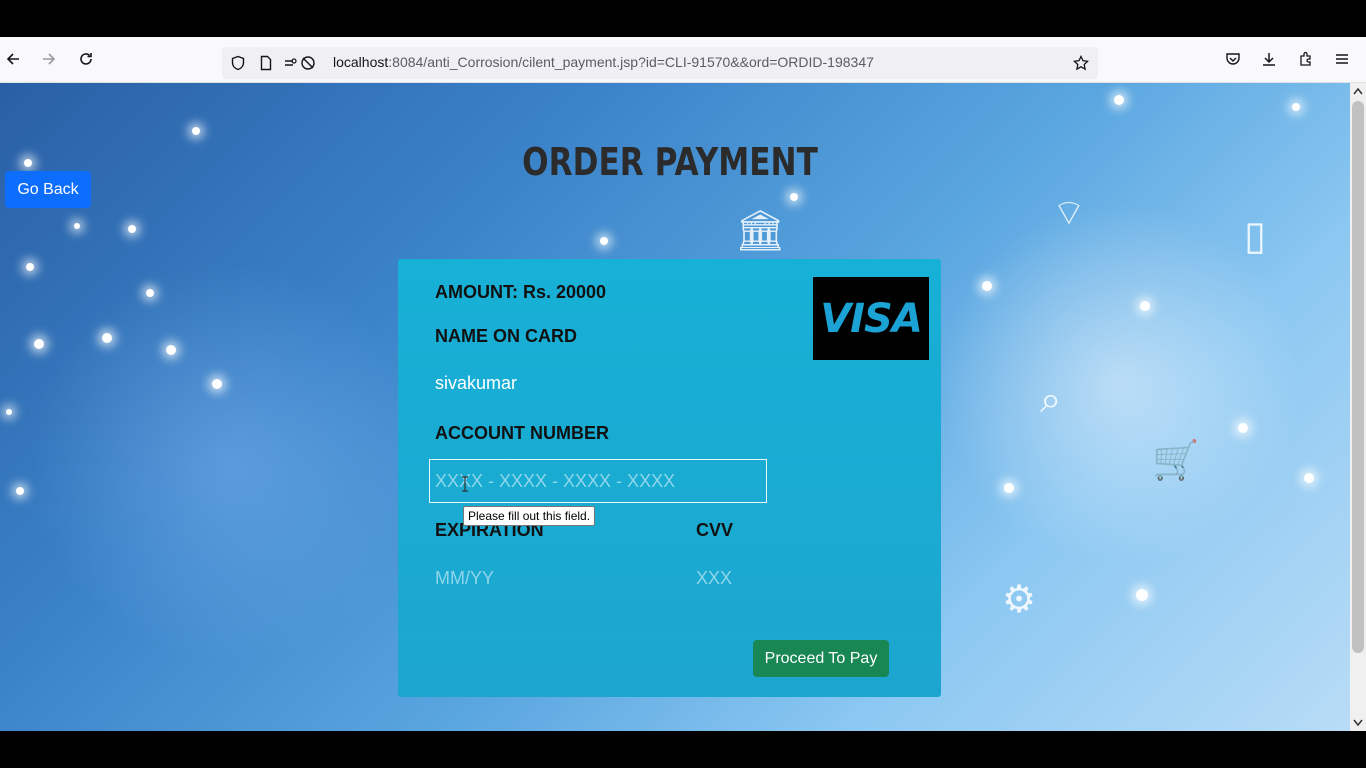 The height and width of the screenshot is (768, 1366). What do you see at coordinates (1081, 63) in the screenshot?
I see `bookmark-star-icon` at bounding box center [1081, 63].